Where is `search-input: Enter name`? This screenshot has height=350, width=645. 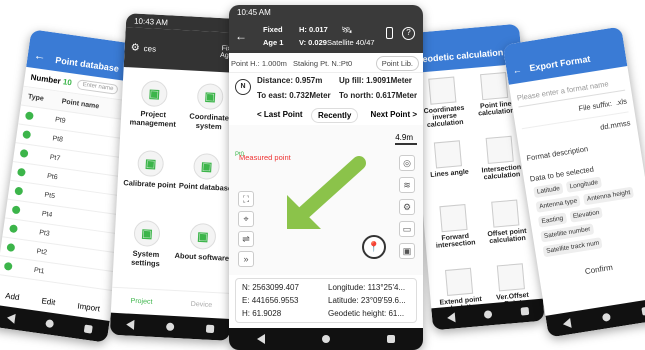 search-input: Enter name is located at coordinates (98, 86).